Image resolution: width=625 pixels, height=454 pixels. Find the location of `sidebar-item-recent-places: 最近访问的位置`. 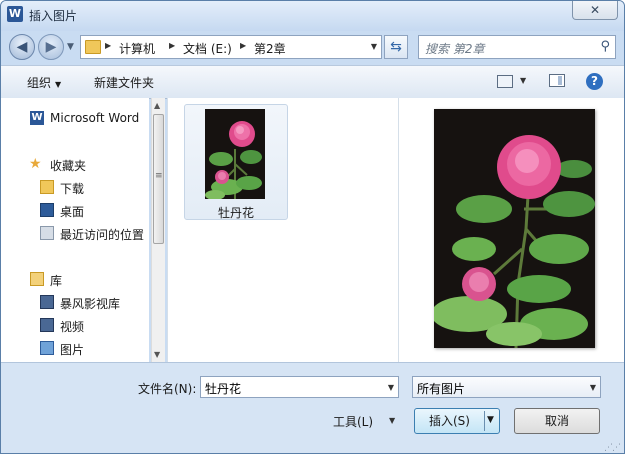

sidebar-item-recent-places: 最近访问的位置 is located at coordinates (75, 233).